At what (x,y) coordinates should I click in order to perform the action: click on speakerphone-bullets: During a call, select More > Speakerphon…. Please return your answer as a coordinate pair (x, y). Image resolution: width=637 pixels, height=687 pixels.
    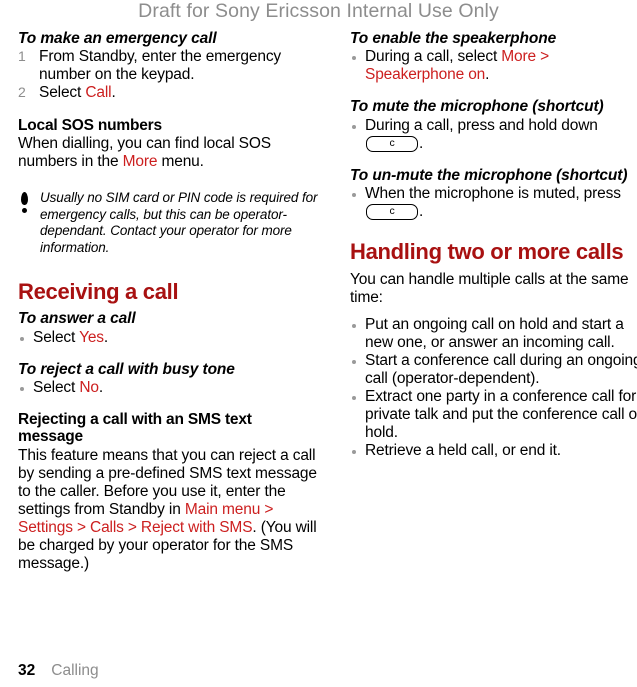
    Looking at the image, I should click on (493, 66).